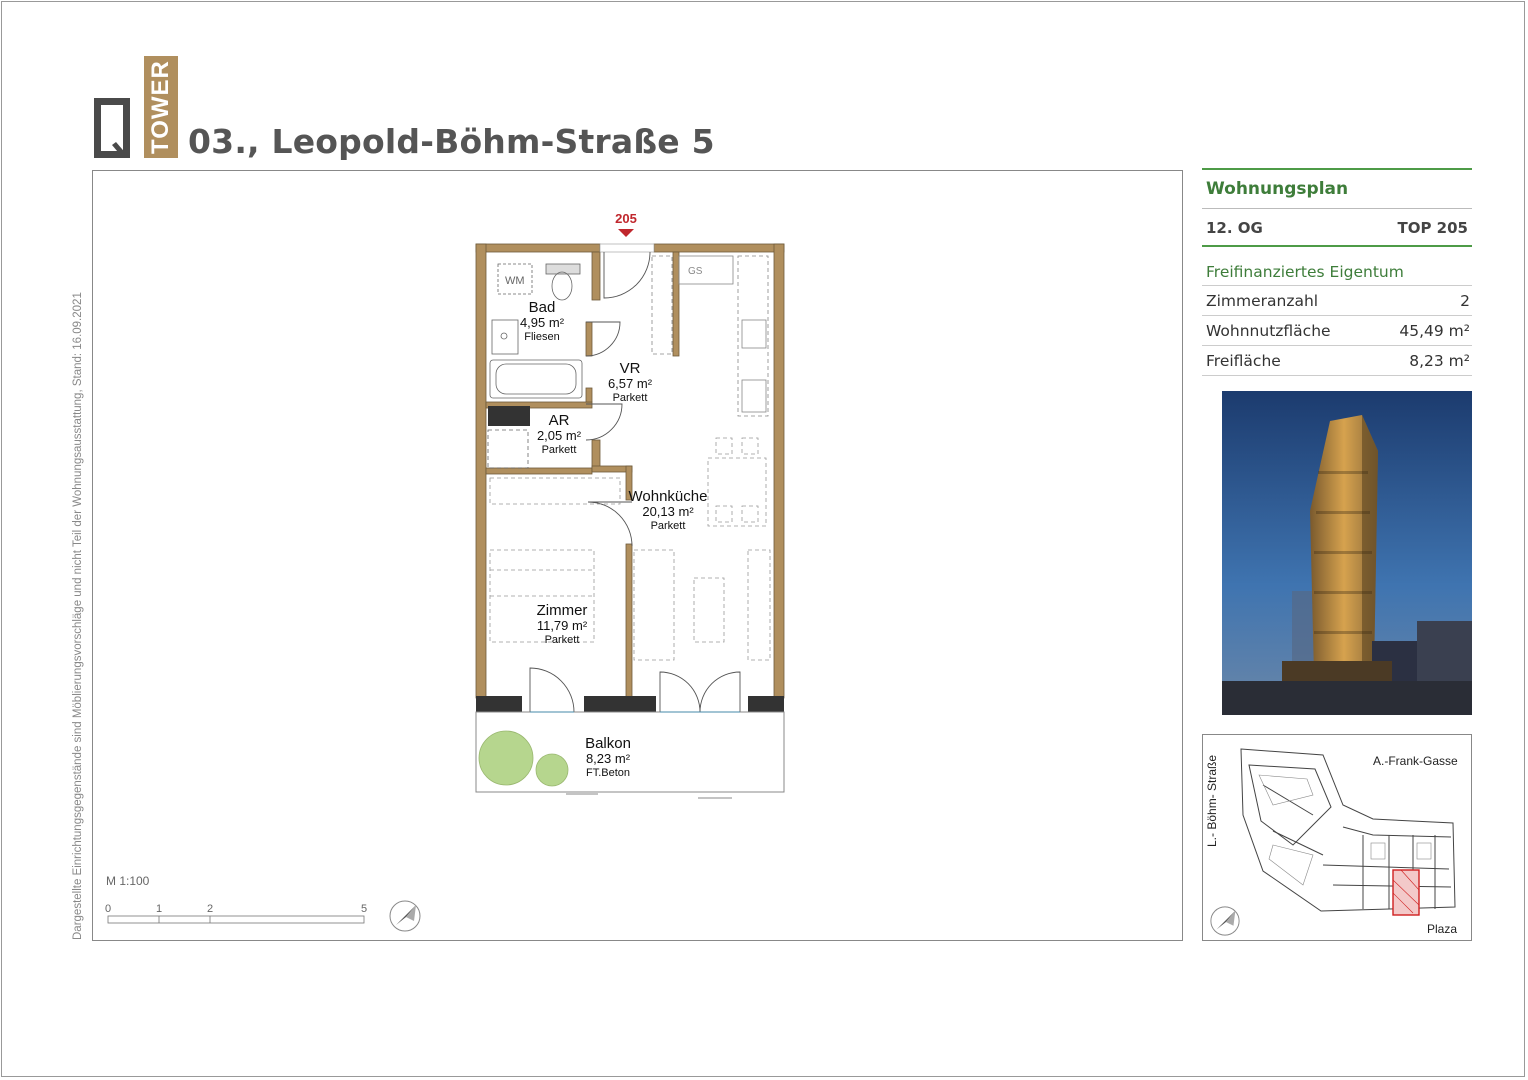 The height and width of the screenshot is (1080, 1528). What do you see at coordinates (1415, 761) in the screenshot?
I see `street-label-top: A.-Frank-Gasse` at bounding box center [1415, 761].